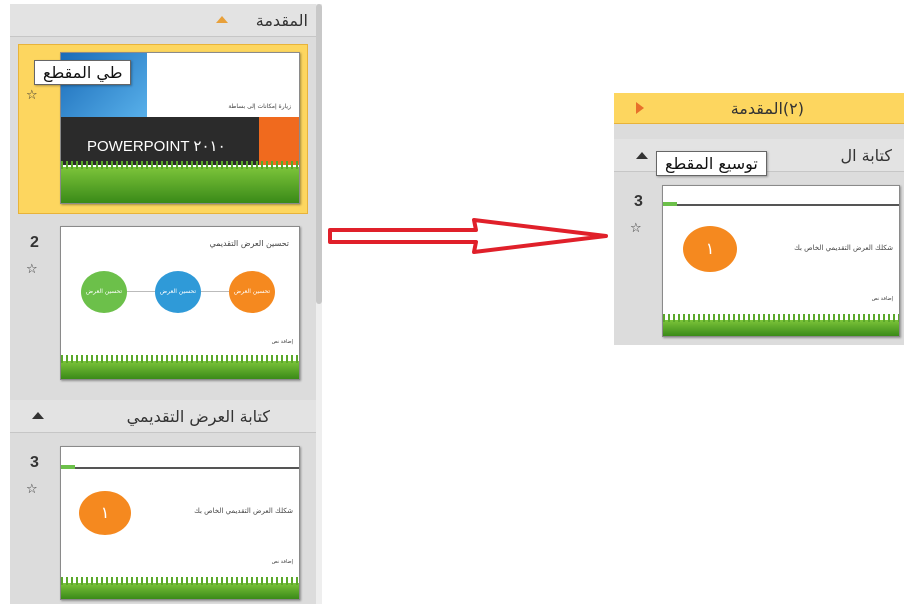 Image resolution: width=904 pixels, height=604 pixels. Describe the element at coordinates (198, 416) in the screenshot. I see `section-label-writing: كتابة العرض التقديمي` at that location.